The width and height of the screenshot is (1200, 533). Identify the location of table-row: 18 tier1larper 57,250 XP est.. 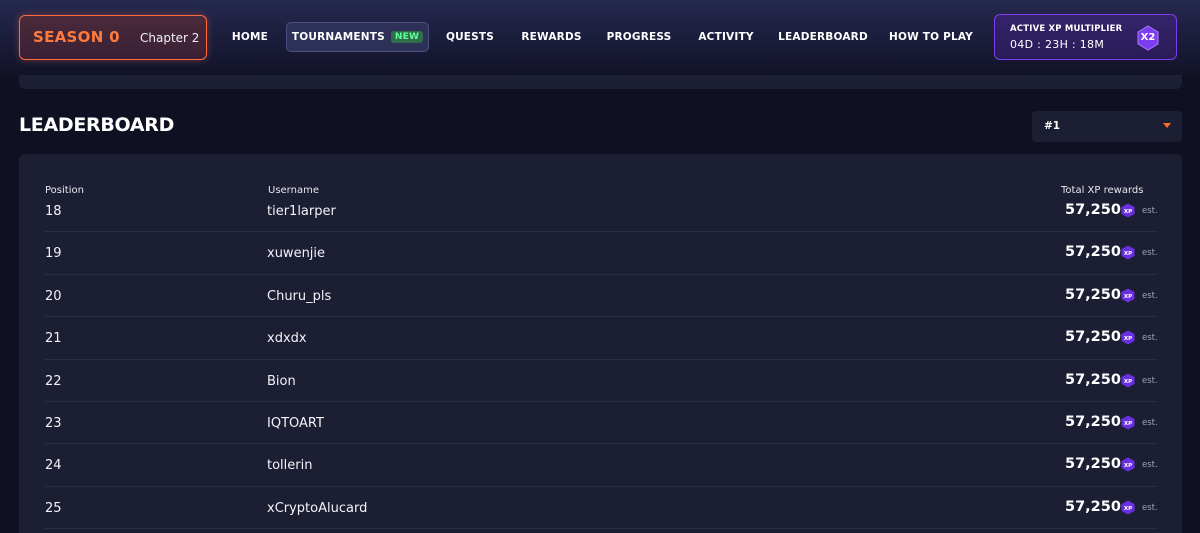
(600, 217).